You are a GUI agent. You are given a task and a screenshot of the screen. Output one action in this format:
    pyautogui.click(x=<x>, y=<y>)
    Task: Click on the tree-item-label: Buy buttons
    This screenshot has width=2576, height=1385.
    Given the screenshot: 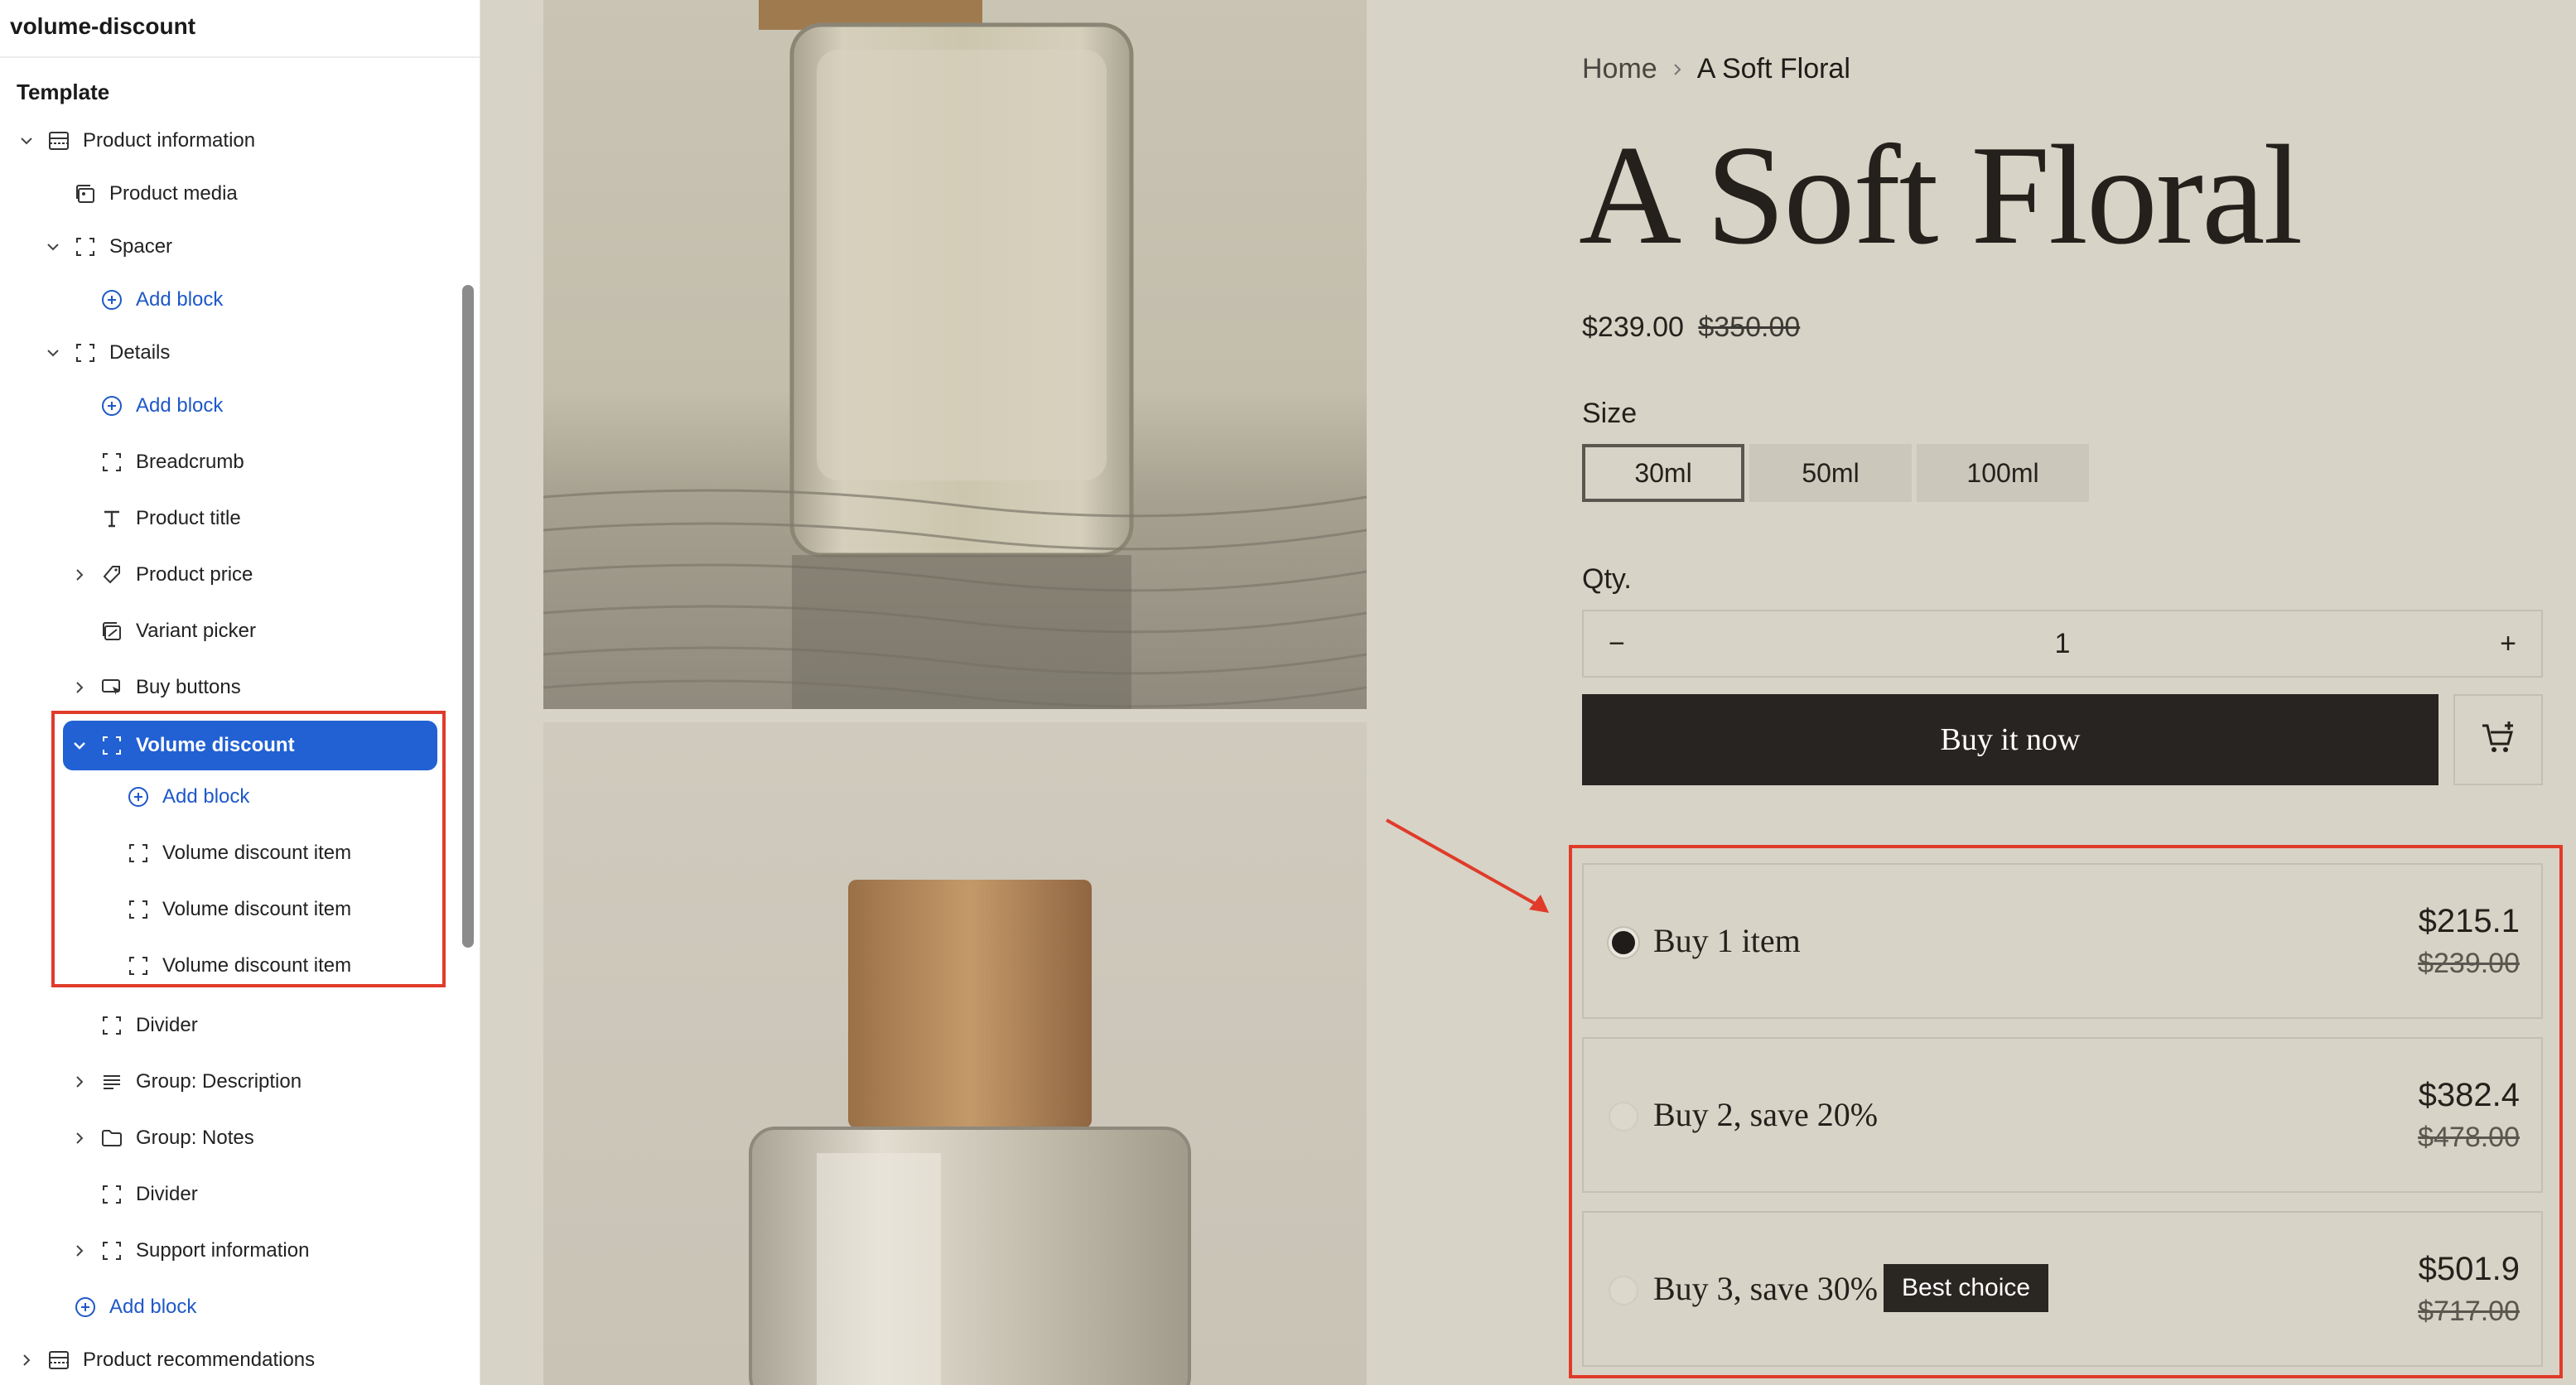 What is the action you would take?
    pyautogui.click(x=188, y=687)
    